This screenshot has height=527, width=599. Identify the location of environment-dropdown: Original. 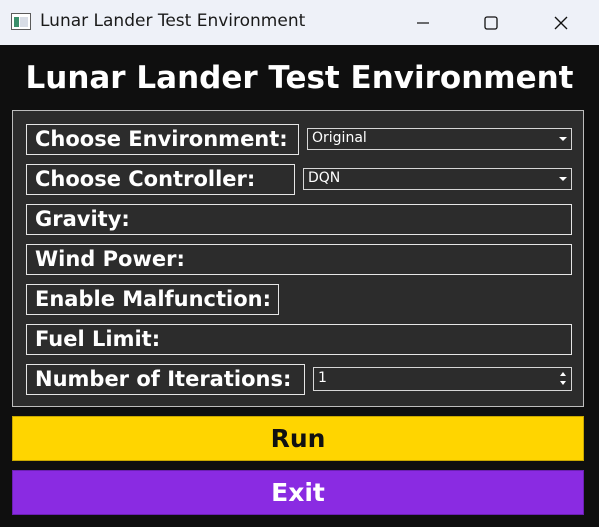
(439, 139).